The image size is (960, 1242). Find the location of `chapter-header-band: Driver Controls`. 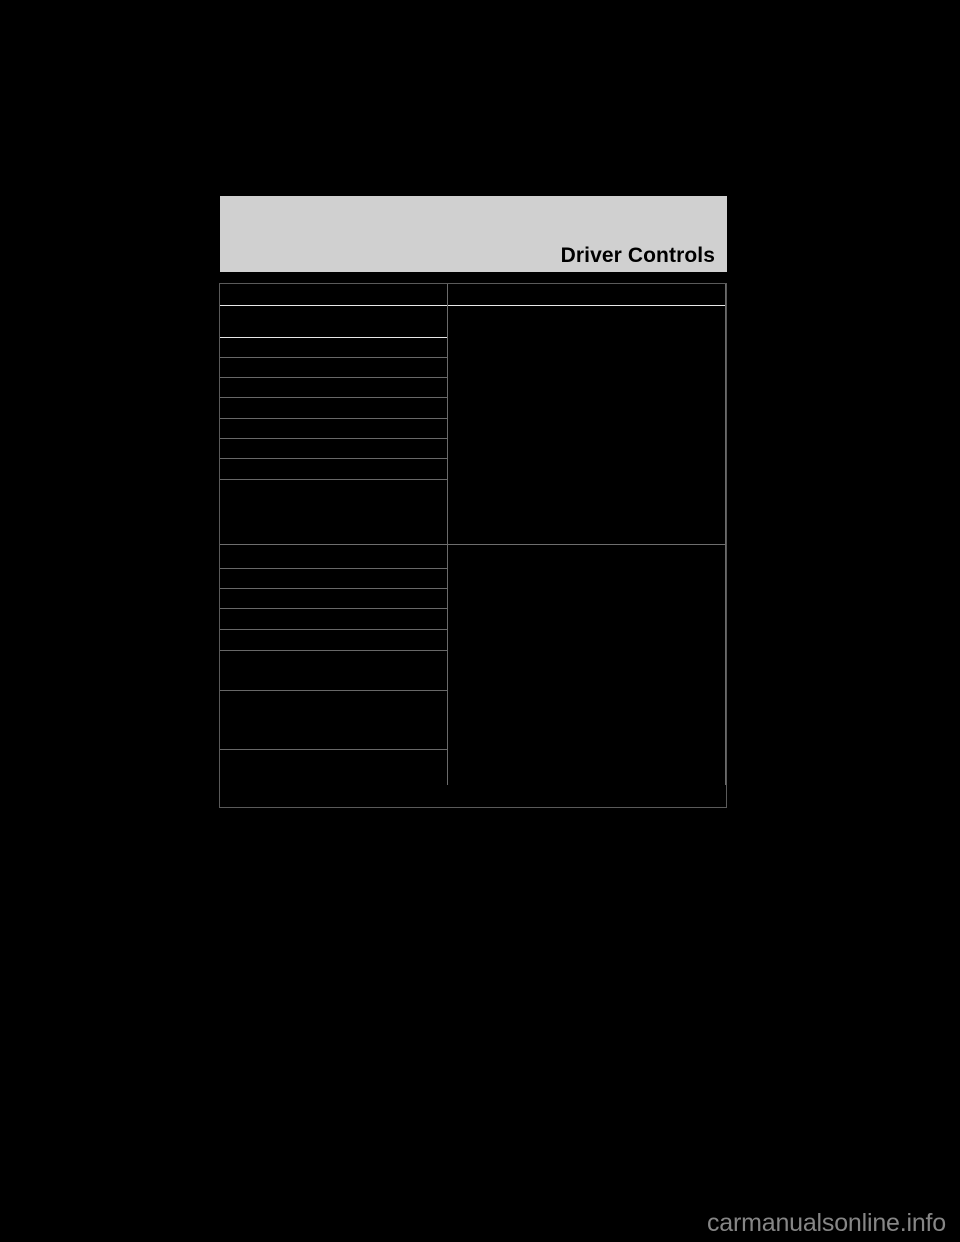

chapter-header-band: Driver Controls is located at coordinates (473, 234).